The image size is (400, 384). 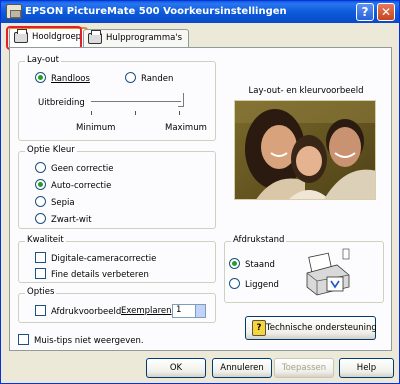 What do you see at coordinates (45, 240) in the screenshot?
I see `kwaliteit-legend: Kwaliteit` at bounding box center [45, 240].